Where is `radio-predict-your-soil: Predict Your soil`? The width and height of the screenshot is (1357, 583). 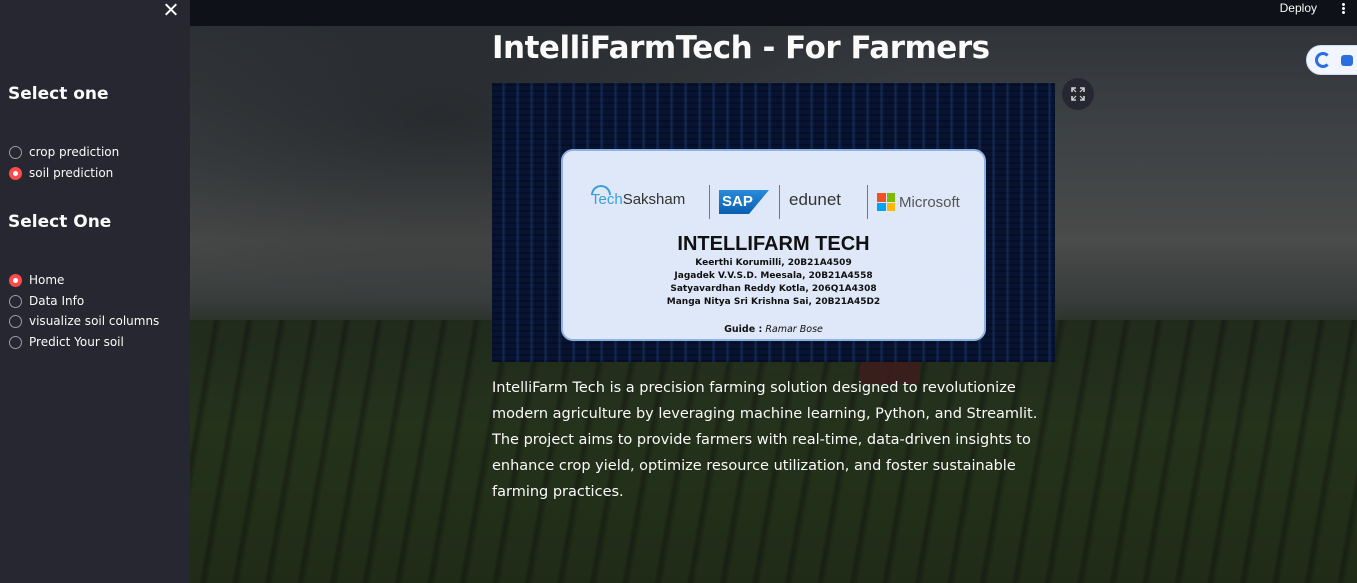
radio-predict-your-soil: Predict Your soil is located at coordinates (66, 342).